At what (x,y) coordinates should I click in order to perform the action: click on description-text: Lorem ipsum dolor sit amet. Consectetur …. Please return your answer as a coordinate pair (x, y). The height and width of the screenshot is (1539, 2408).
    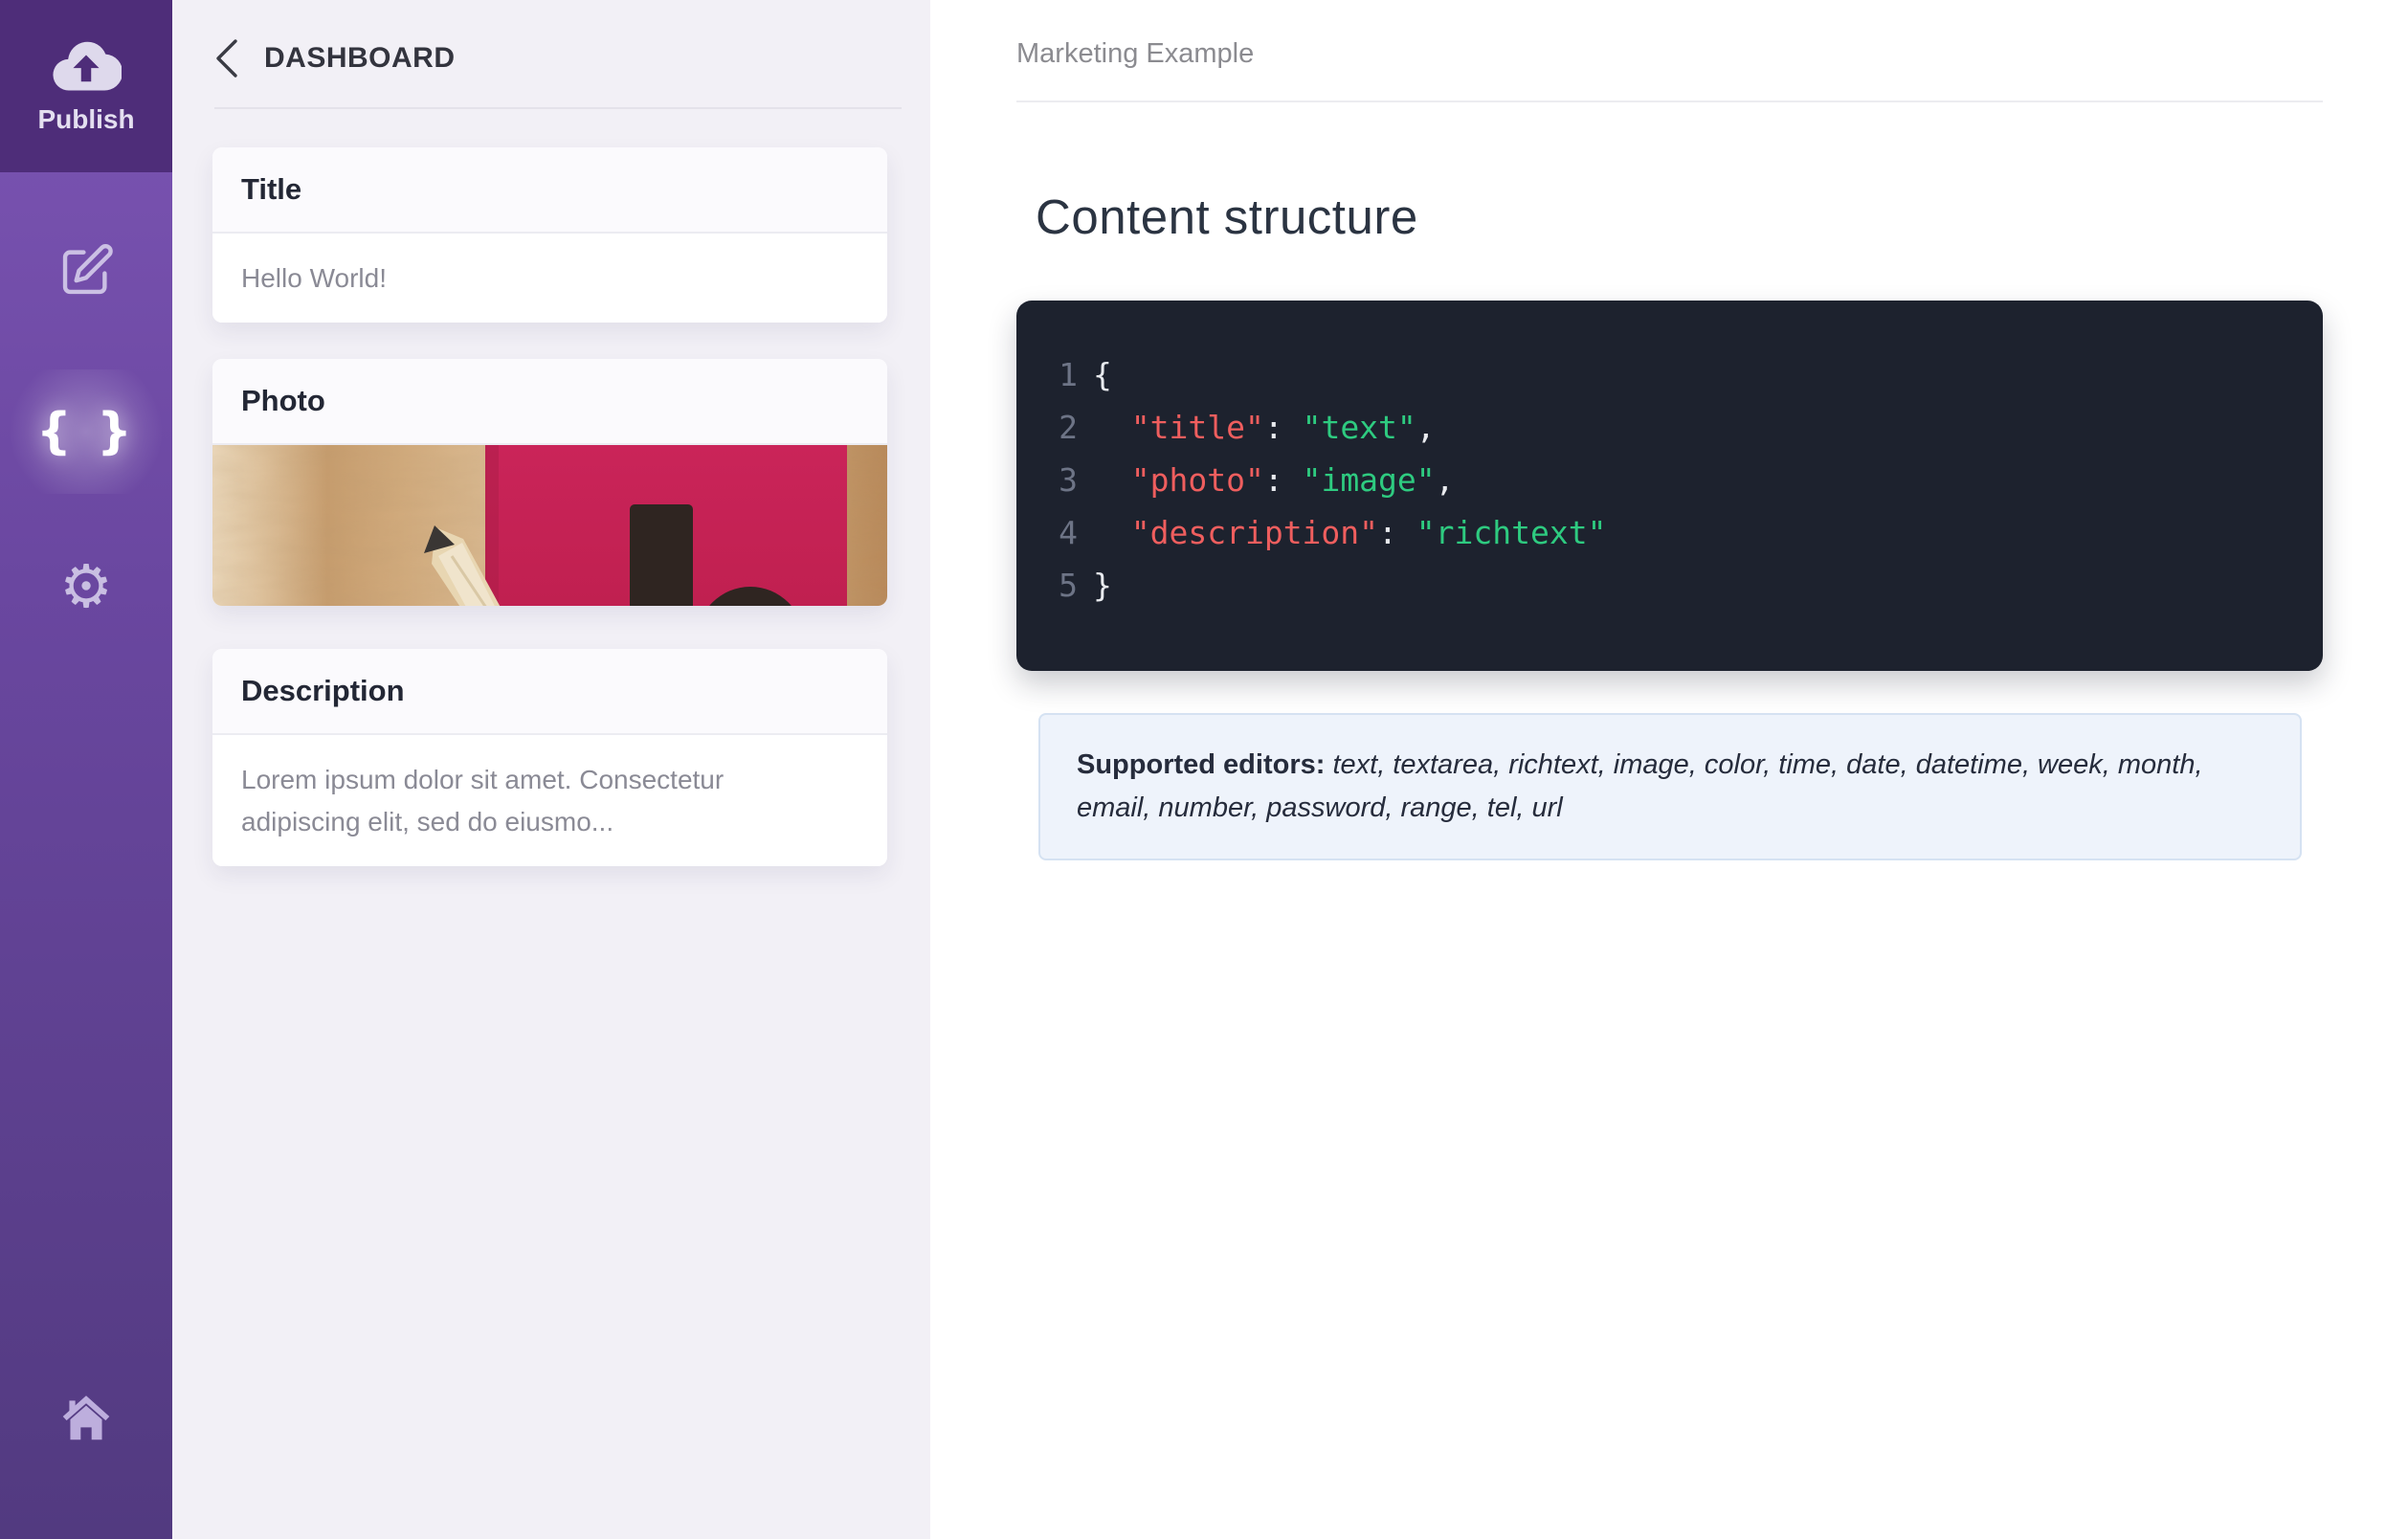
    Looking at the image, I should click on (483, 800).